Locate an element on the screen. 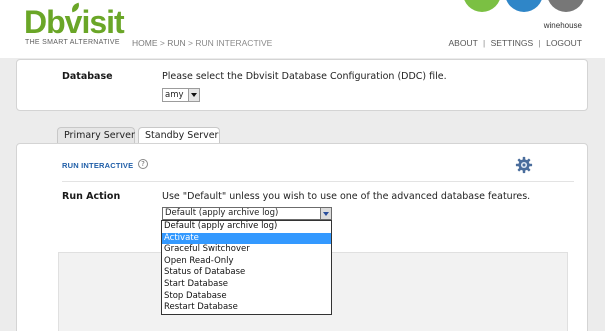 The height and width of the screenshot is (331, 605). run-action-select-value: Default (apply archive log) is located at coordinates (222, 213).